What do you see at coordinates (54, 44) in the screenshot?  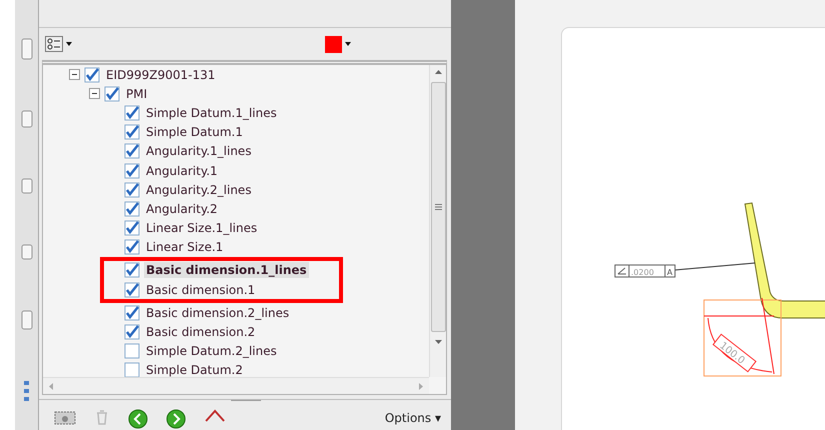 I see `list-icon` at bounding box center [54, 44].